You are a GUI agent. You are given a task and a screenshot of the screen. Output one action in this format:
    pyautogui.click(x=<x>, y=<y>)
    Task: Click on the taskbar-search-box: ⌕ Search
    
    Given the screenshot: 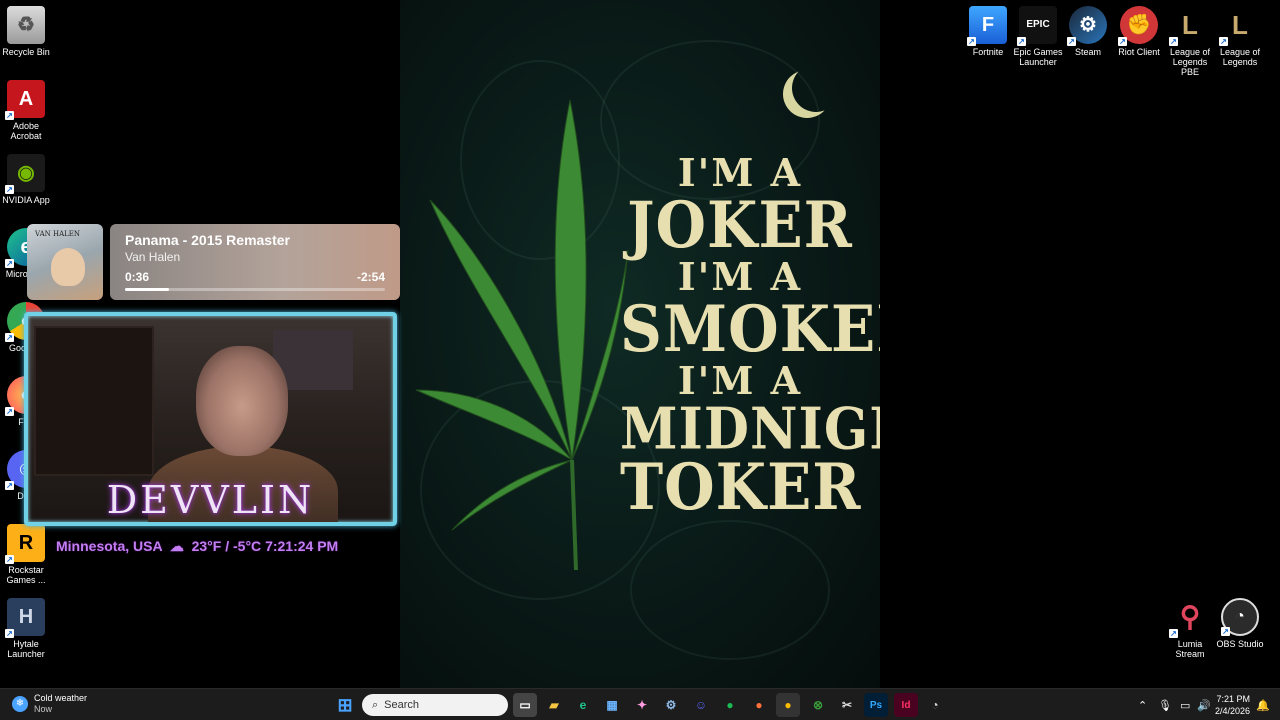 What is the action you would take?
    pyautogui.click(x=435, y=705)
    